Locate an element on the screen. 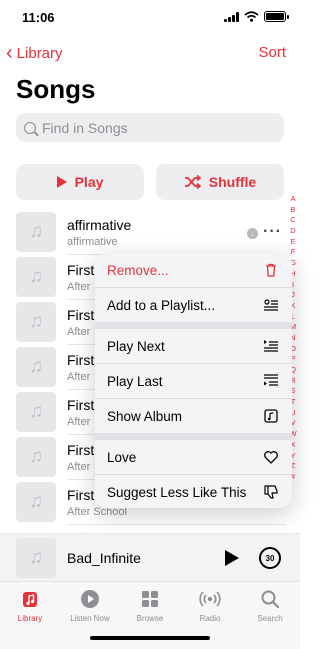 The width and height of the screenshot is (320, 649). show-album-menu-item: Show Album is located at coordinates (193, 416).